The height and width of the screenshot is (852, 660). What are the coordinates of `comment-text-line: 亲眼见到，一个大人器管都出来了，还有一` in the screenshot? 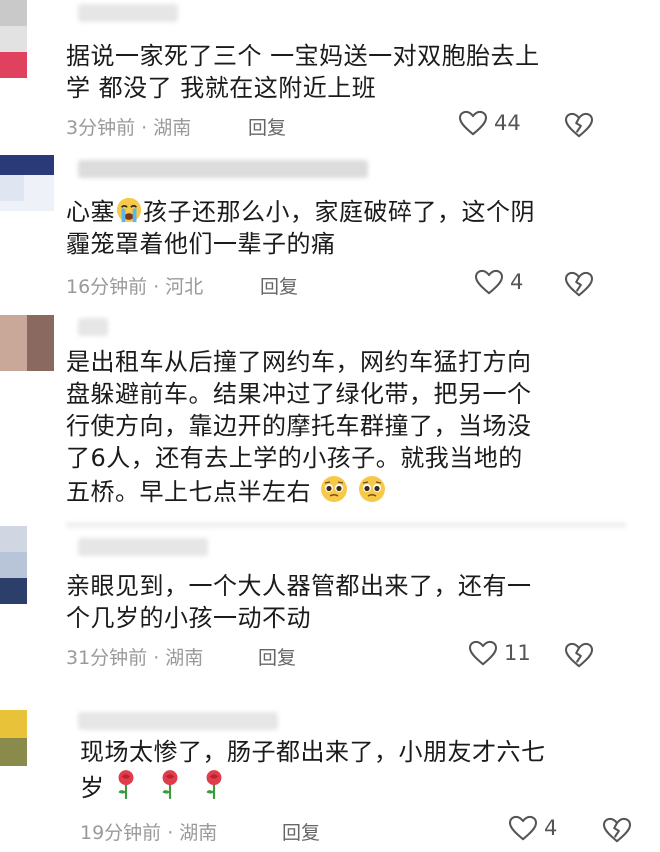 It's located at (299, 586).